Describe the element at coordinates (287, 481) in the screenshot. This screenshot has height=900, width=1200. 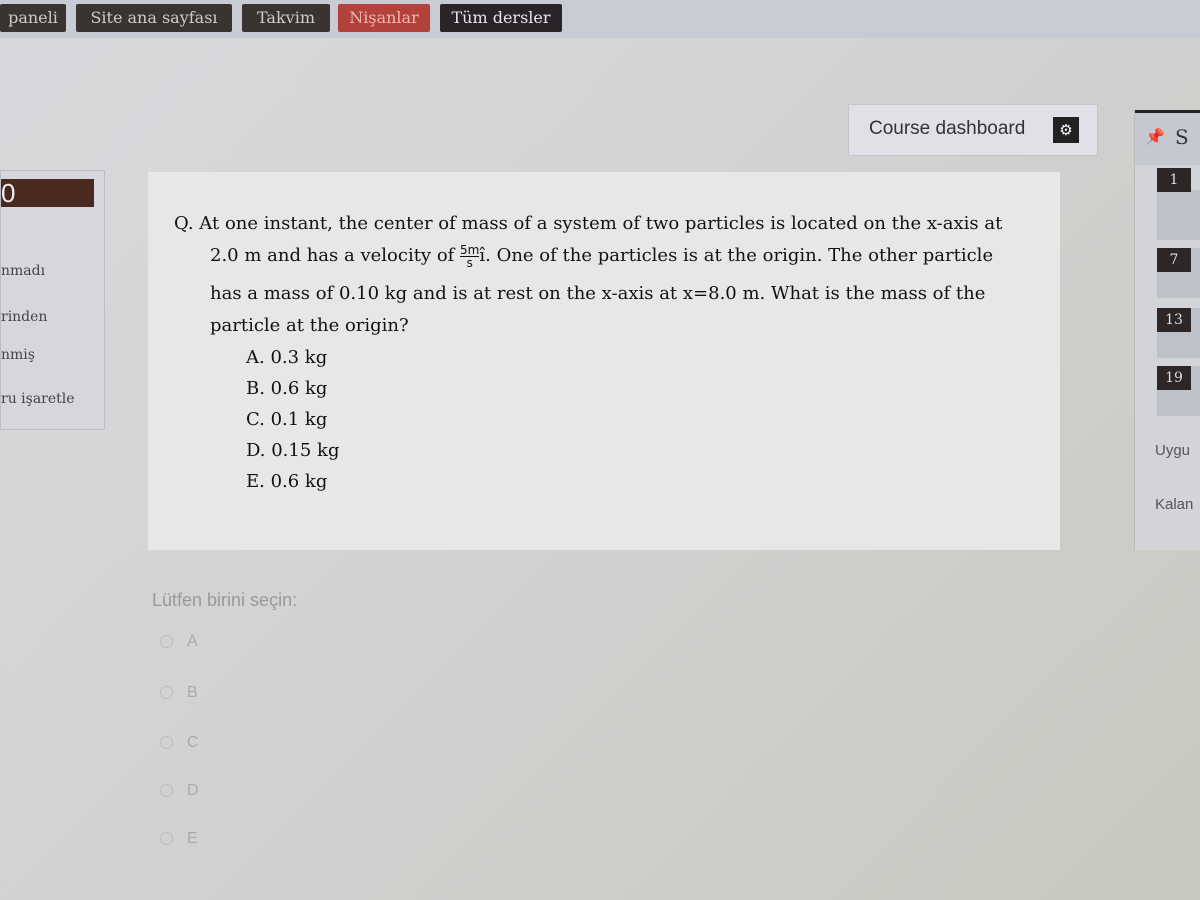
I see `option-text: E. 0.6 kg` at that location.